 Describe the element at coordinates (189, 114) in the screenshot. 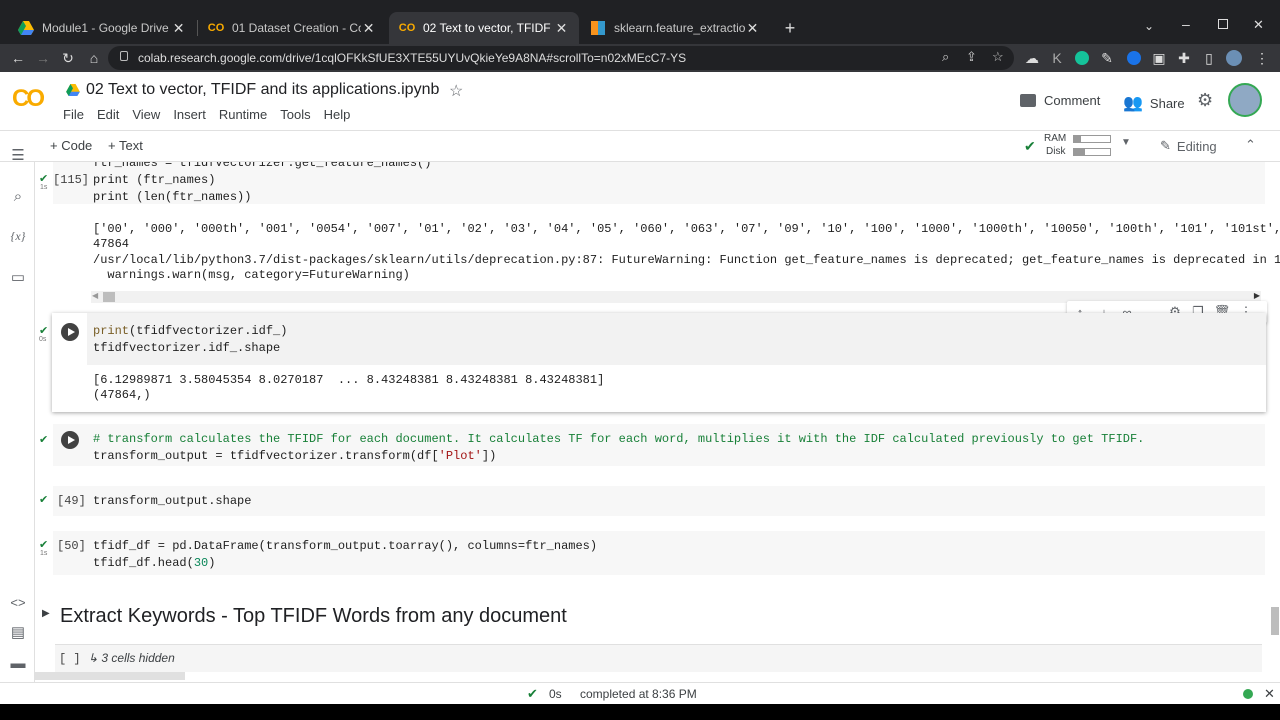

I see `menu-insert: Insert` at that location.